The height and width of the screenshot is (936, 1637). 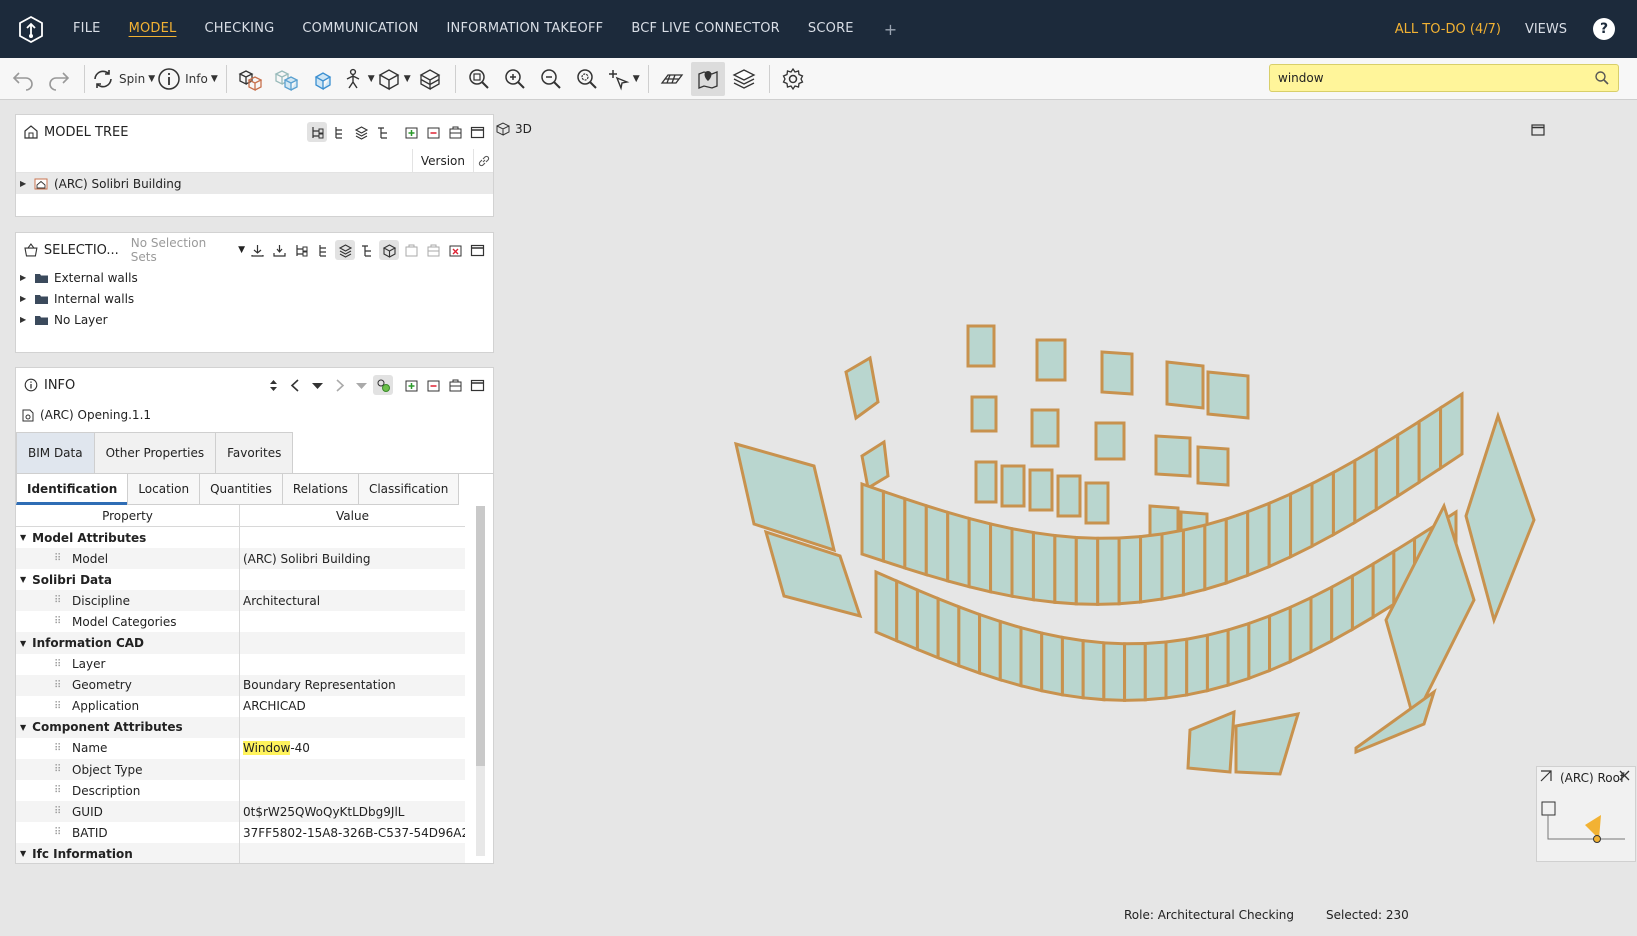 I want to click on tree-floors-button, so click(x=339, y=132).